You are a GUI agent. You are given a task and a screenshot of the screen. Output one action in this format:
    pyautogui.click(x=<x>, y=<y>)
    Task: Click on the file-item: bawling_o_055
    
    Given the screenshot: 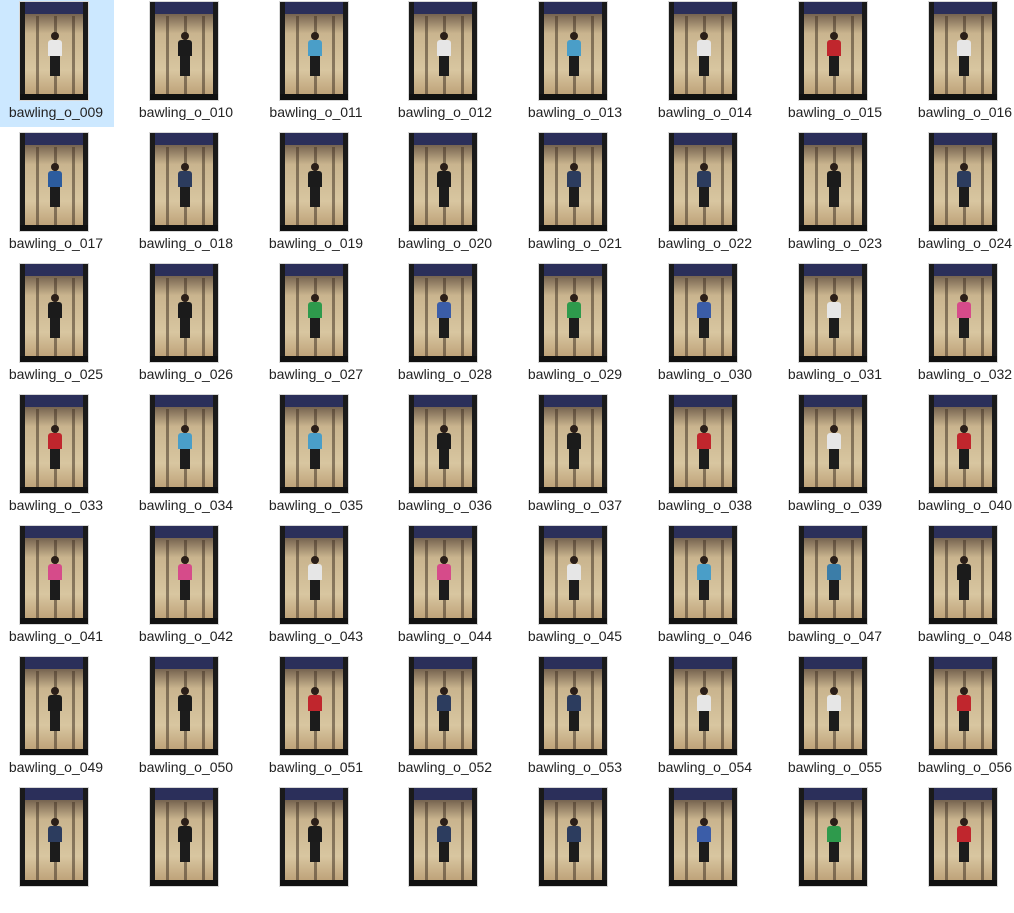 What is the action you would take?
    pyautogui.click(x=835, y=718)
    